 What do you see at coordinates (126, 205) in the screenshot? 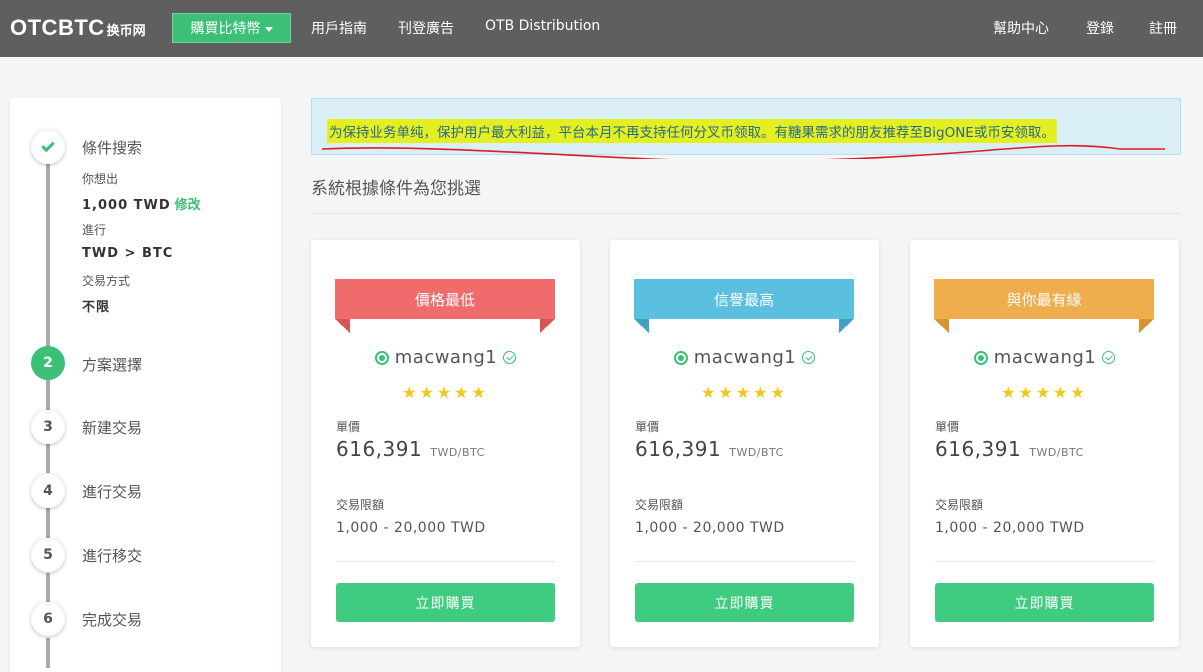
I see `want-amount: 1,000 TWD` at bounding box center [126, 205].